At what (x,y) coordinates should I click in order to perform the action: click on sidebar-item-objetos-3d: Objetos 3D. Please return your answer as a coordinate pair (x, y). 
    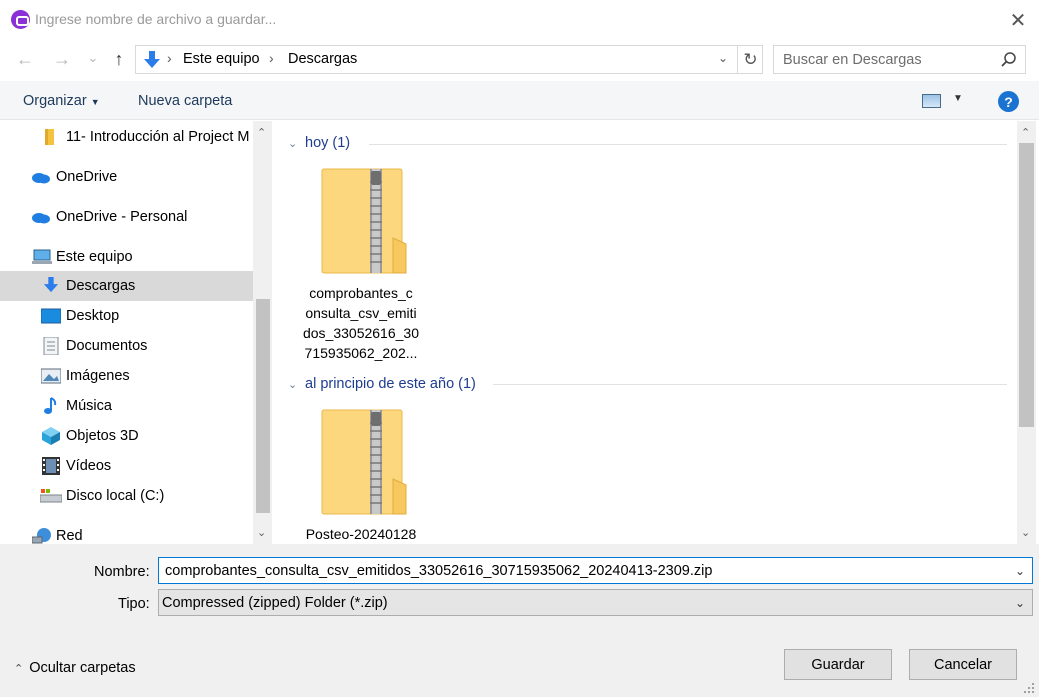
    Looking at the image, I should click on (126, 436).